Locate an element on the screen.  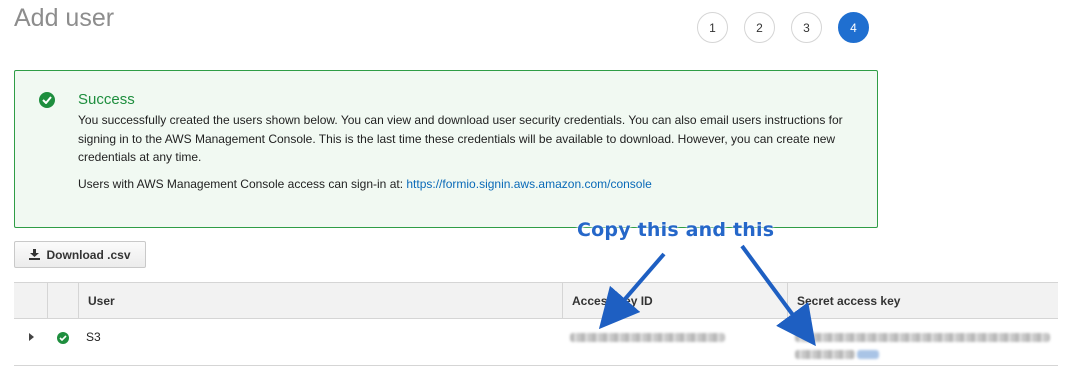
status-column-header is located at coordinates (62, 300).